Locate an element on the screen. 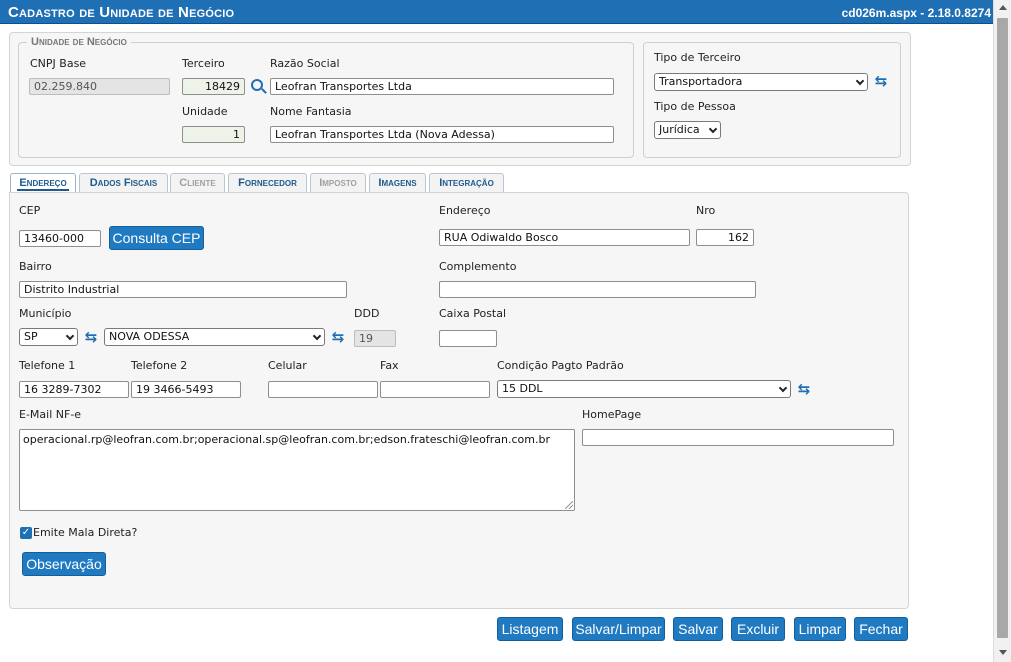 The image size is (1011, 662). razao-social-field: Leofran Transportes Ltda is located at coordinates (442, 86).